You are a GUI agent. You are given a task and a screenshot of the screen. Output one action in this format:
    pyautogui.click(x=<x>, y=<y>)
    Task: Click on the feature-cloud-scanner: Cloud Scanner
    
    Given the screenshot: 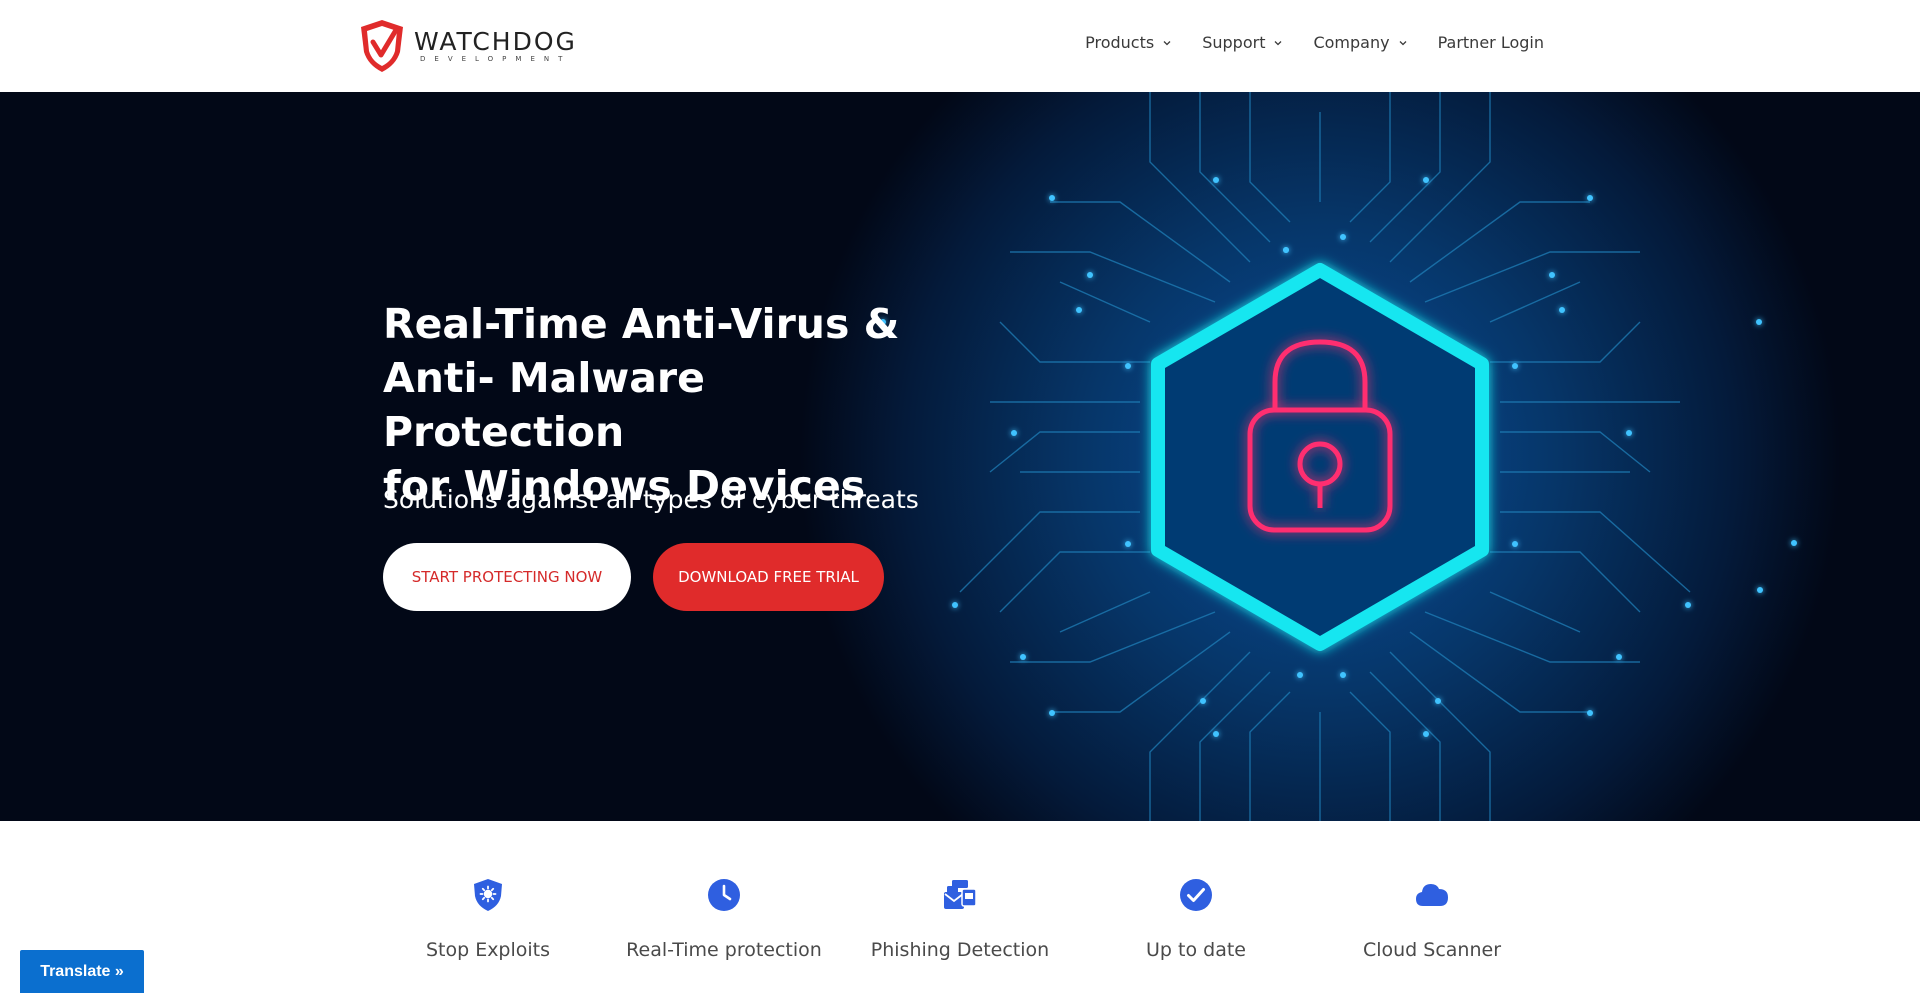 What is the action you would take?
    pyautogui.click(x=1432, y=919)
    